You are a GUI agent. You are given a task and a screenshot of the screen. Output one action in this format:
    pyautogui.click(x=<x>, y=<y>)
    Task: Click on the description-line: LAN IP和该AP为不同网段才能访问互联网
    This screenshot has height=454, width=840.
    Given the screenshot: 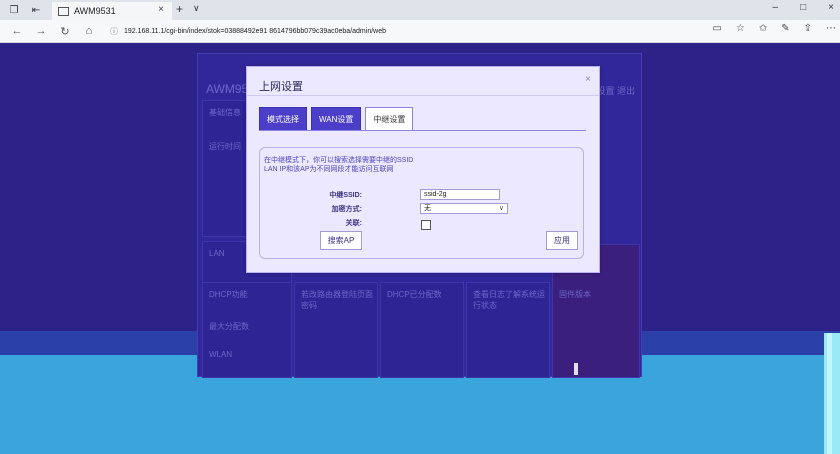 What is the action you would take?
    pyautogui.click(x=329, y=169)
    